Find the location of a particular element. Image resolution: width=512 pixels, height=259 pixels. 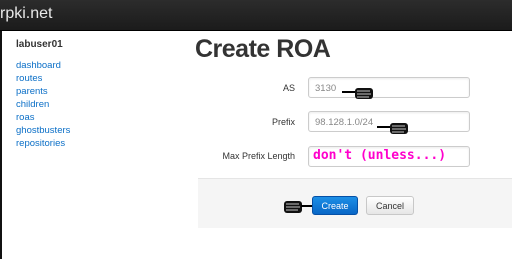

sidebar-item-routes: routes is located at coordinates (96, 78).